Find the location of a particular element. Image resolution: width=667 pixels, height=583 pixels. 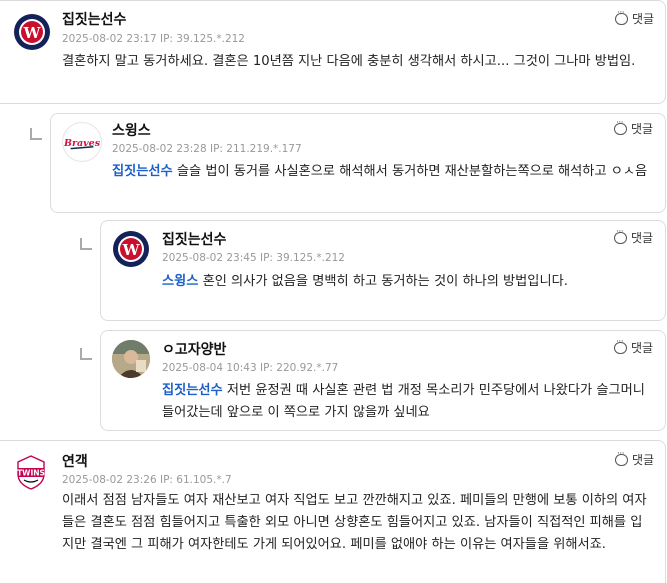

twins-logo-icon: TWINS is located at coordinates (31, 472).